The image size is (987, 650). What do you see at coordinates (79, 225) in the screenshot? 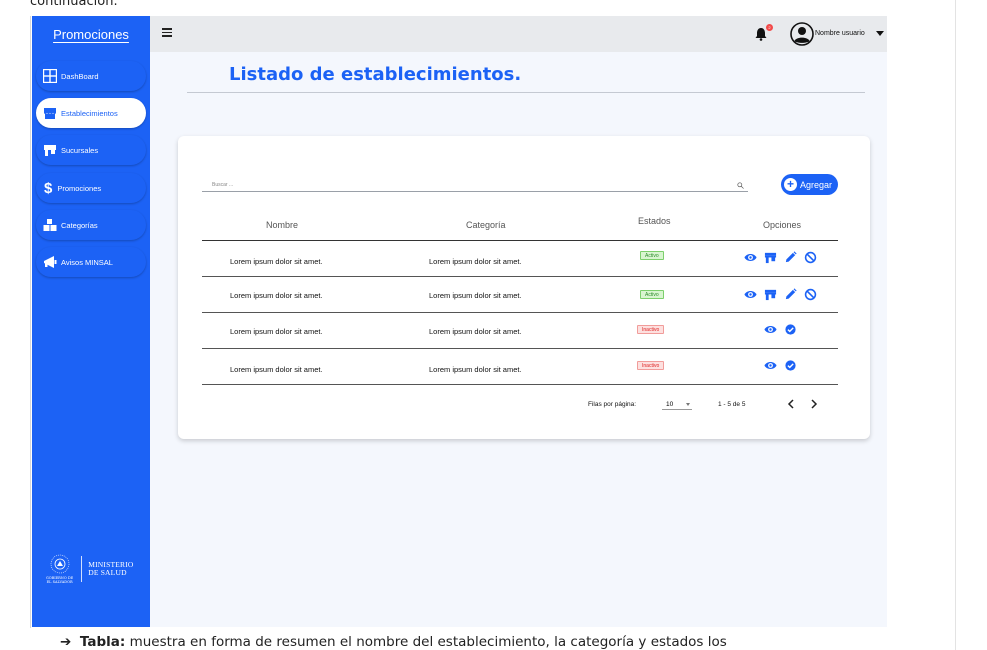
I see `sidebar-item-label: Categorías` at bounding box center [79, 225].